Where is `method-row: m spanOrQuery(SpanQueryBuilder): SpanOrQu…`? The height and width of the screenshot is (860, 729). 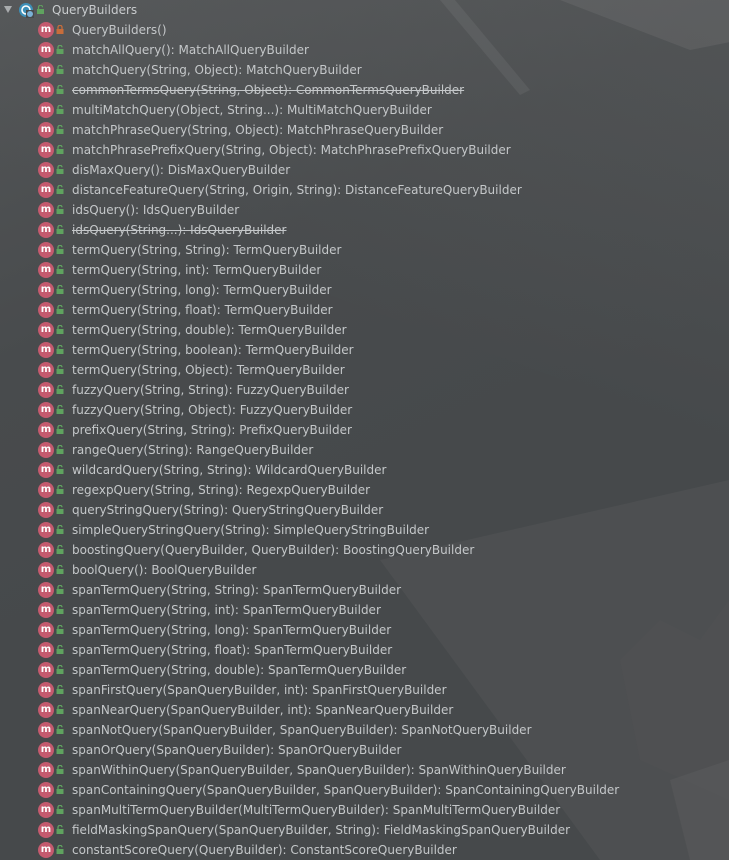
method-row: m spanOrQuery(SpanQueryBuilder): SpanOrQu… is located at coordinates (364, 750).